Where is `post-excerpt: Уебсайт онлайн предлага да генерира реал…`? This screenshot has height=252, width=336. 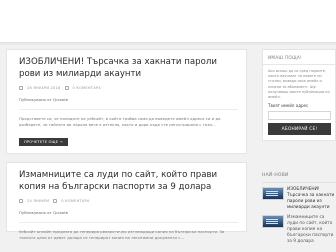
post-excerpt: Уебсайт онлайн предлага да генерира реал… is located at coordinates (122, 234).